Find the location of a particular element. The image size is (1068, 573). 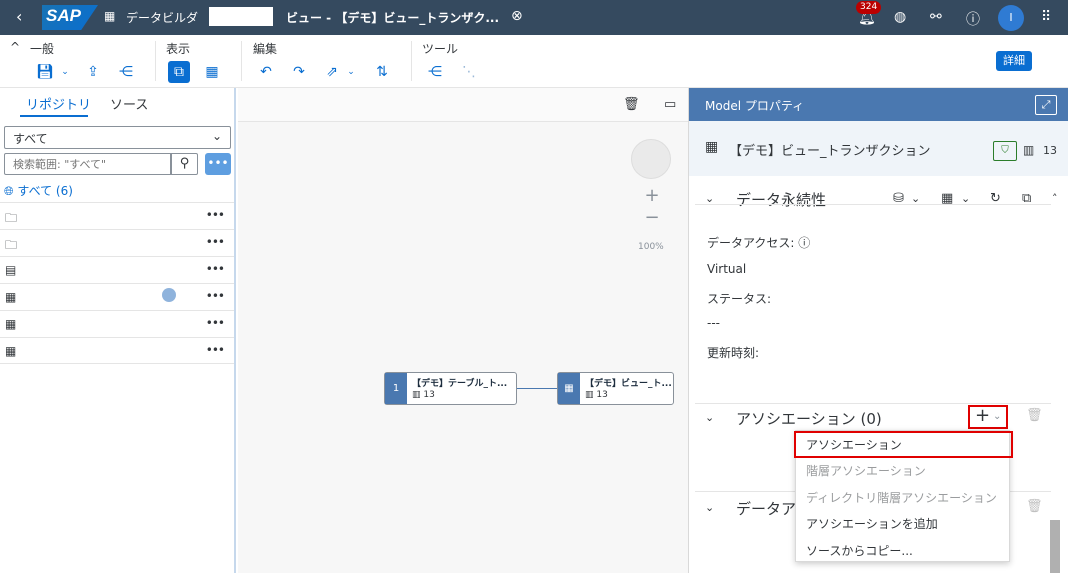

add-icon: + is located at coordinates (982, 415).